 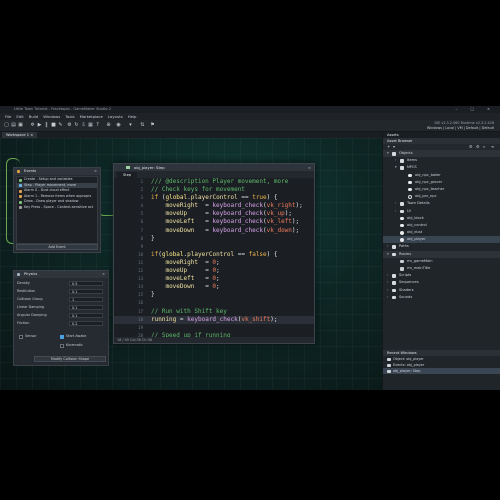 I want to click on asset-tree-item: obj_control, so click(x=441, y=225).